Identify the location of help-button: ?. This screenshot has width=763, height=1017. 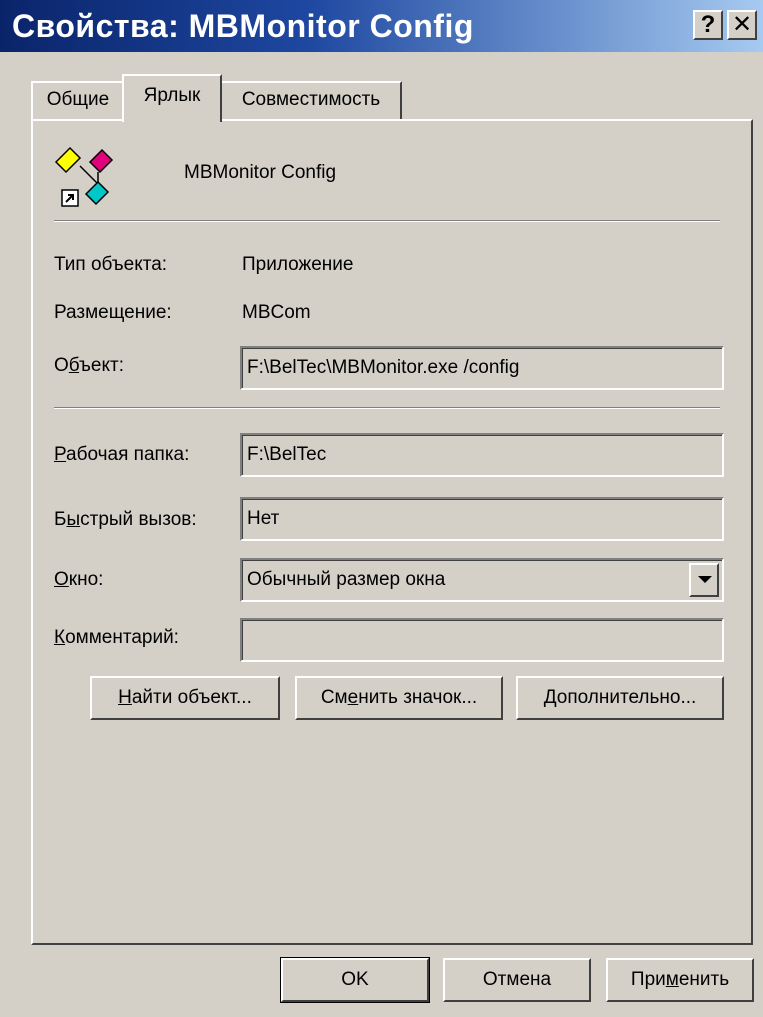
(708, 25).